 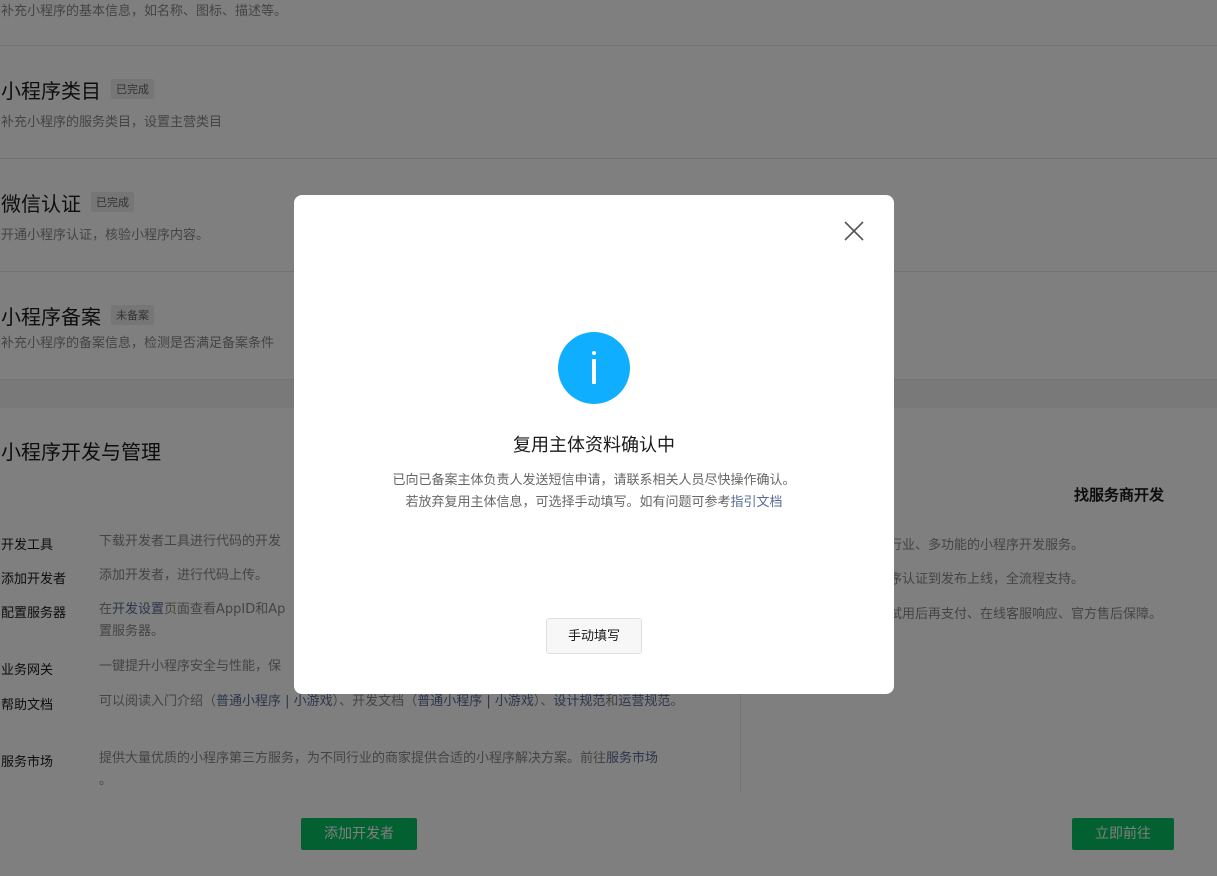 What do you see at coordinates (594, 480) in the screenshot?
I see `dialog-message-line1: 已向已备案主体负责人发送短信申请，请联系相关人员尽快操作确认。` at bounding box center [594, 480].